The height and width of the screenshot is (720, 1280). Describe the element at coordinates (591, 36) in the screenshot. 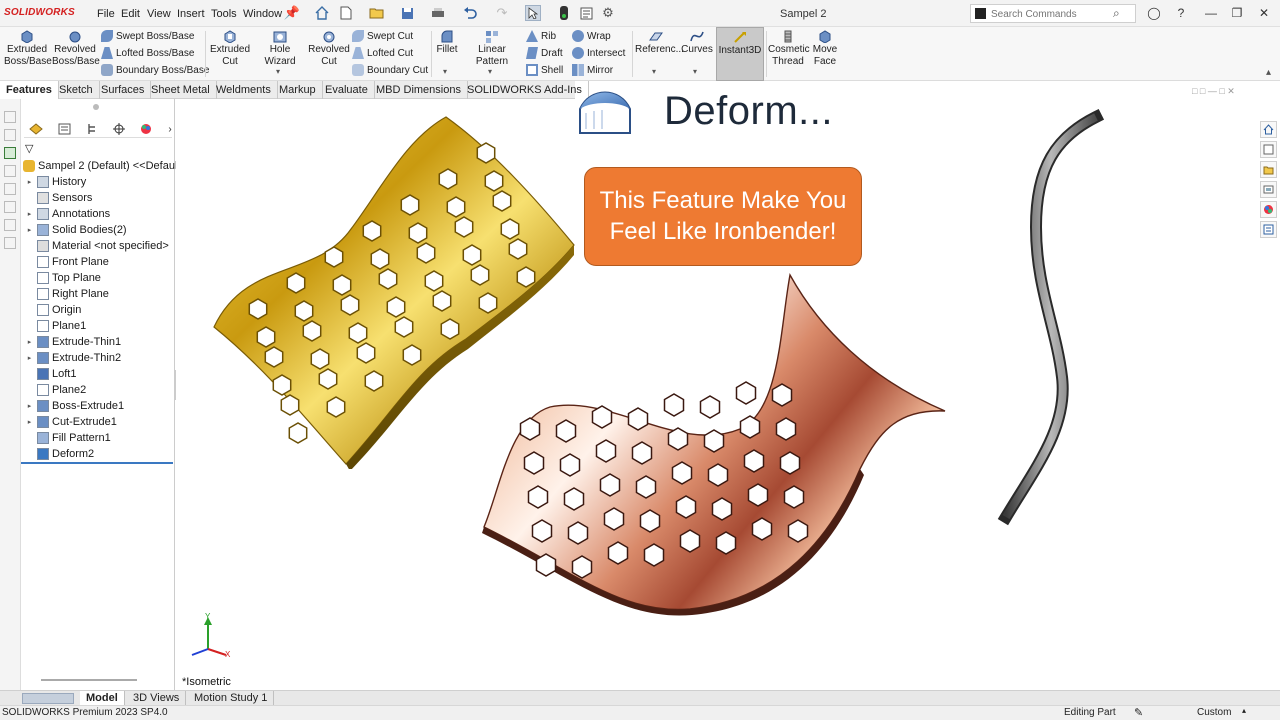

I see `wrap-button: Wrap` at that location.